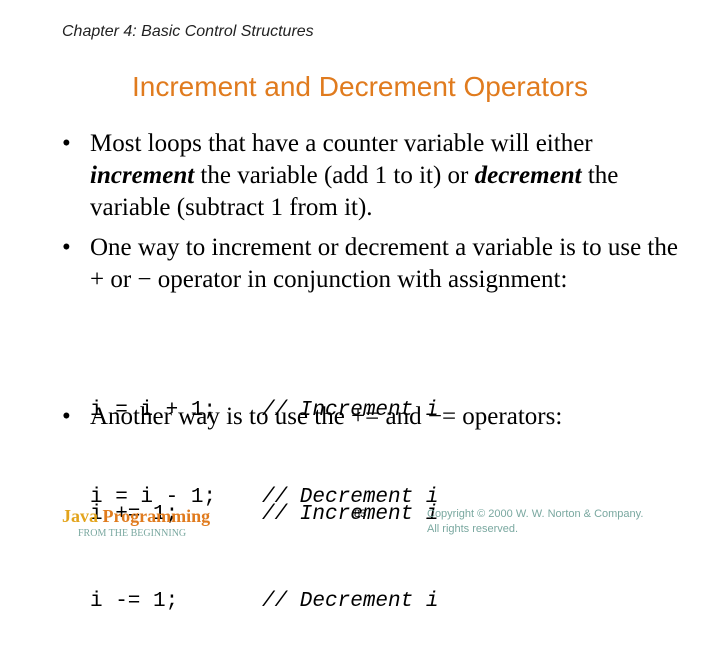 This screenshot has width=720, height=645. I want to click on emphasis-decrement: decrement, so click(528, 175).